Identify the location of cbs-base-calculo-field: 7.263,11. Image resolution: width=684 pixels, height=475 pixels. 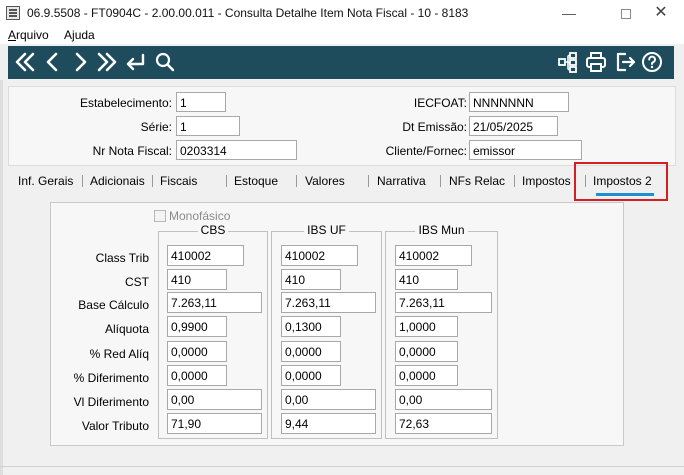
(214, 302).